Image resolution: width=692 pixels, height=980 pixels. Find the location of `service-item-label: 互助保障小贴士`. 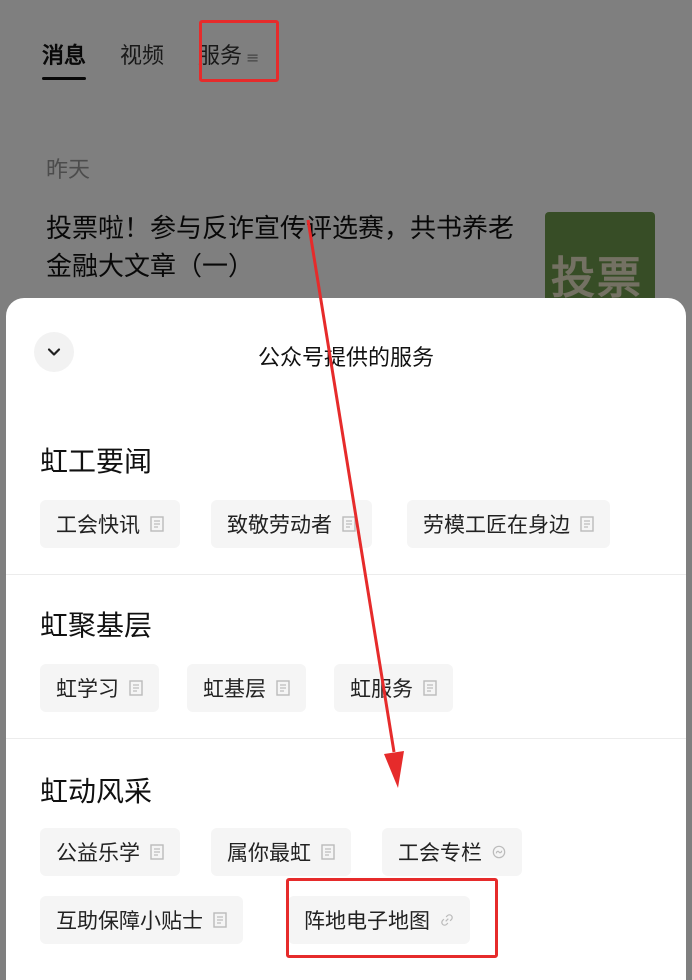

service-item-label: 互助保障小贴士 is located at coordinates (129, 921).